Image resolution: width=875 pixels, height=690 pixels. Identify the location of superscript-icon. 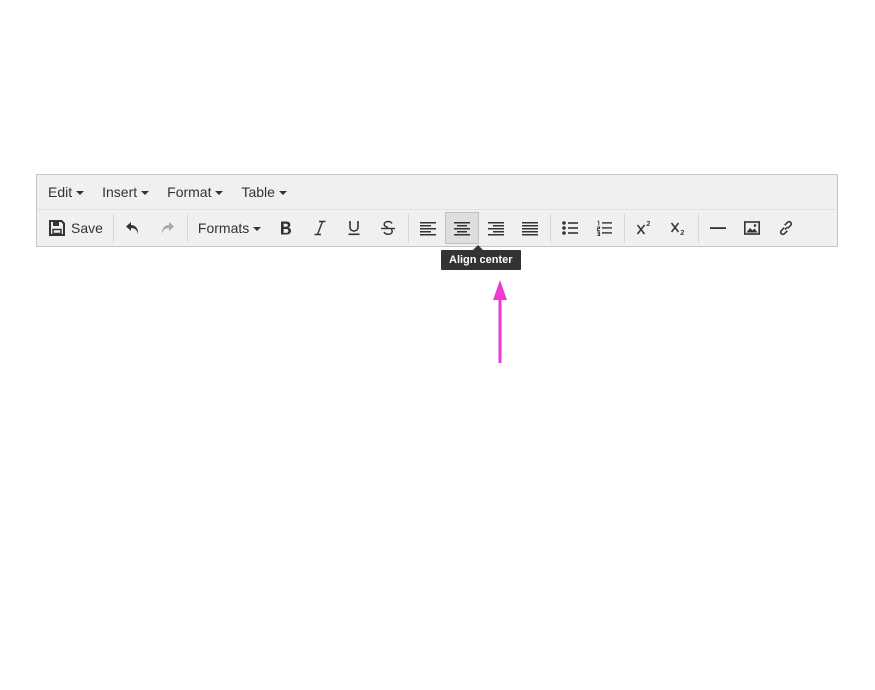
(644, 227).